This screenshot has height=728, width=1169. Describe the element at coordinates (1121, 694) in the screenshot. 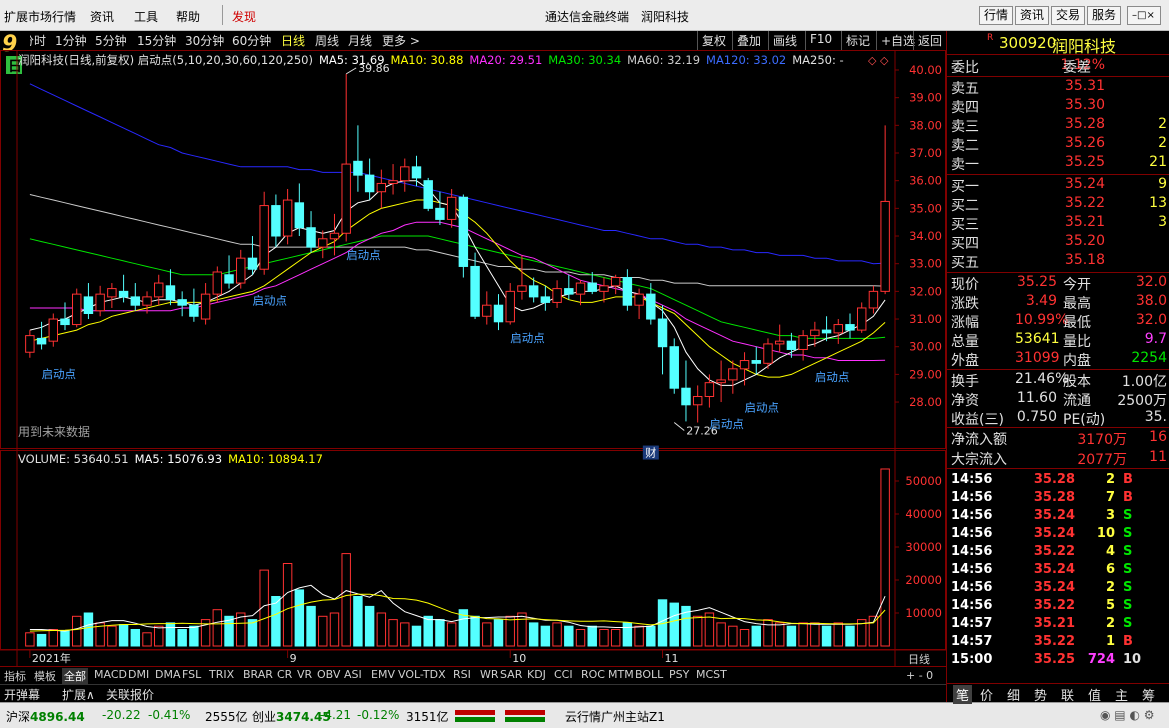

I see `panel-tab: 主` at that location.